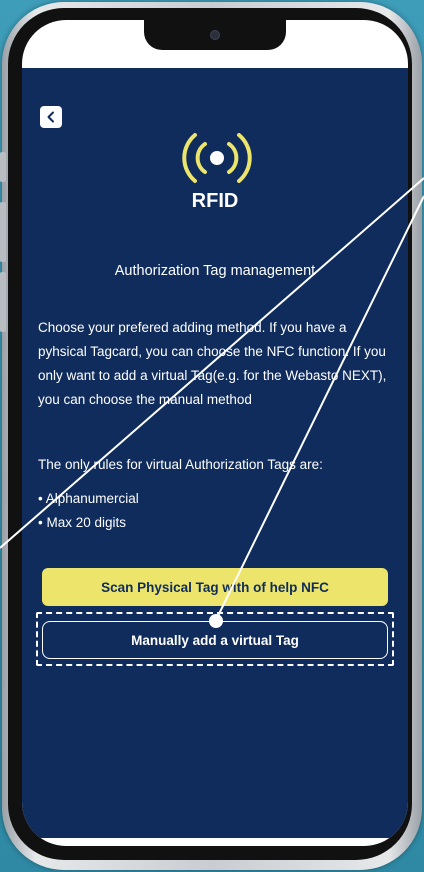  What do you see at coordinates (82, 522) in the screenshot?
I see `rule-item: • Max 20 digits` at bounding box center [82, 522].